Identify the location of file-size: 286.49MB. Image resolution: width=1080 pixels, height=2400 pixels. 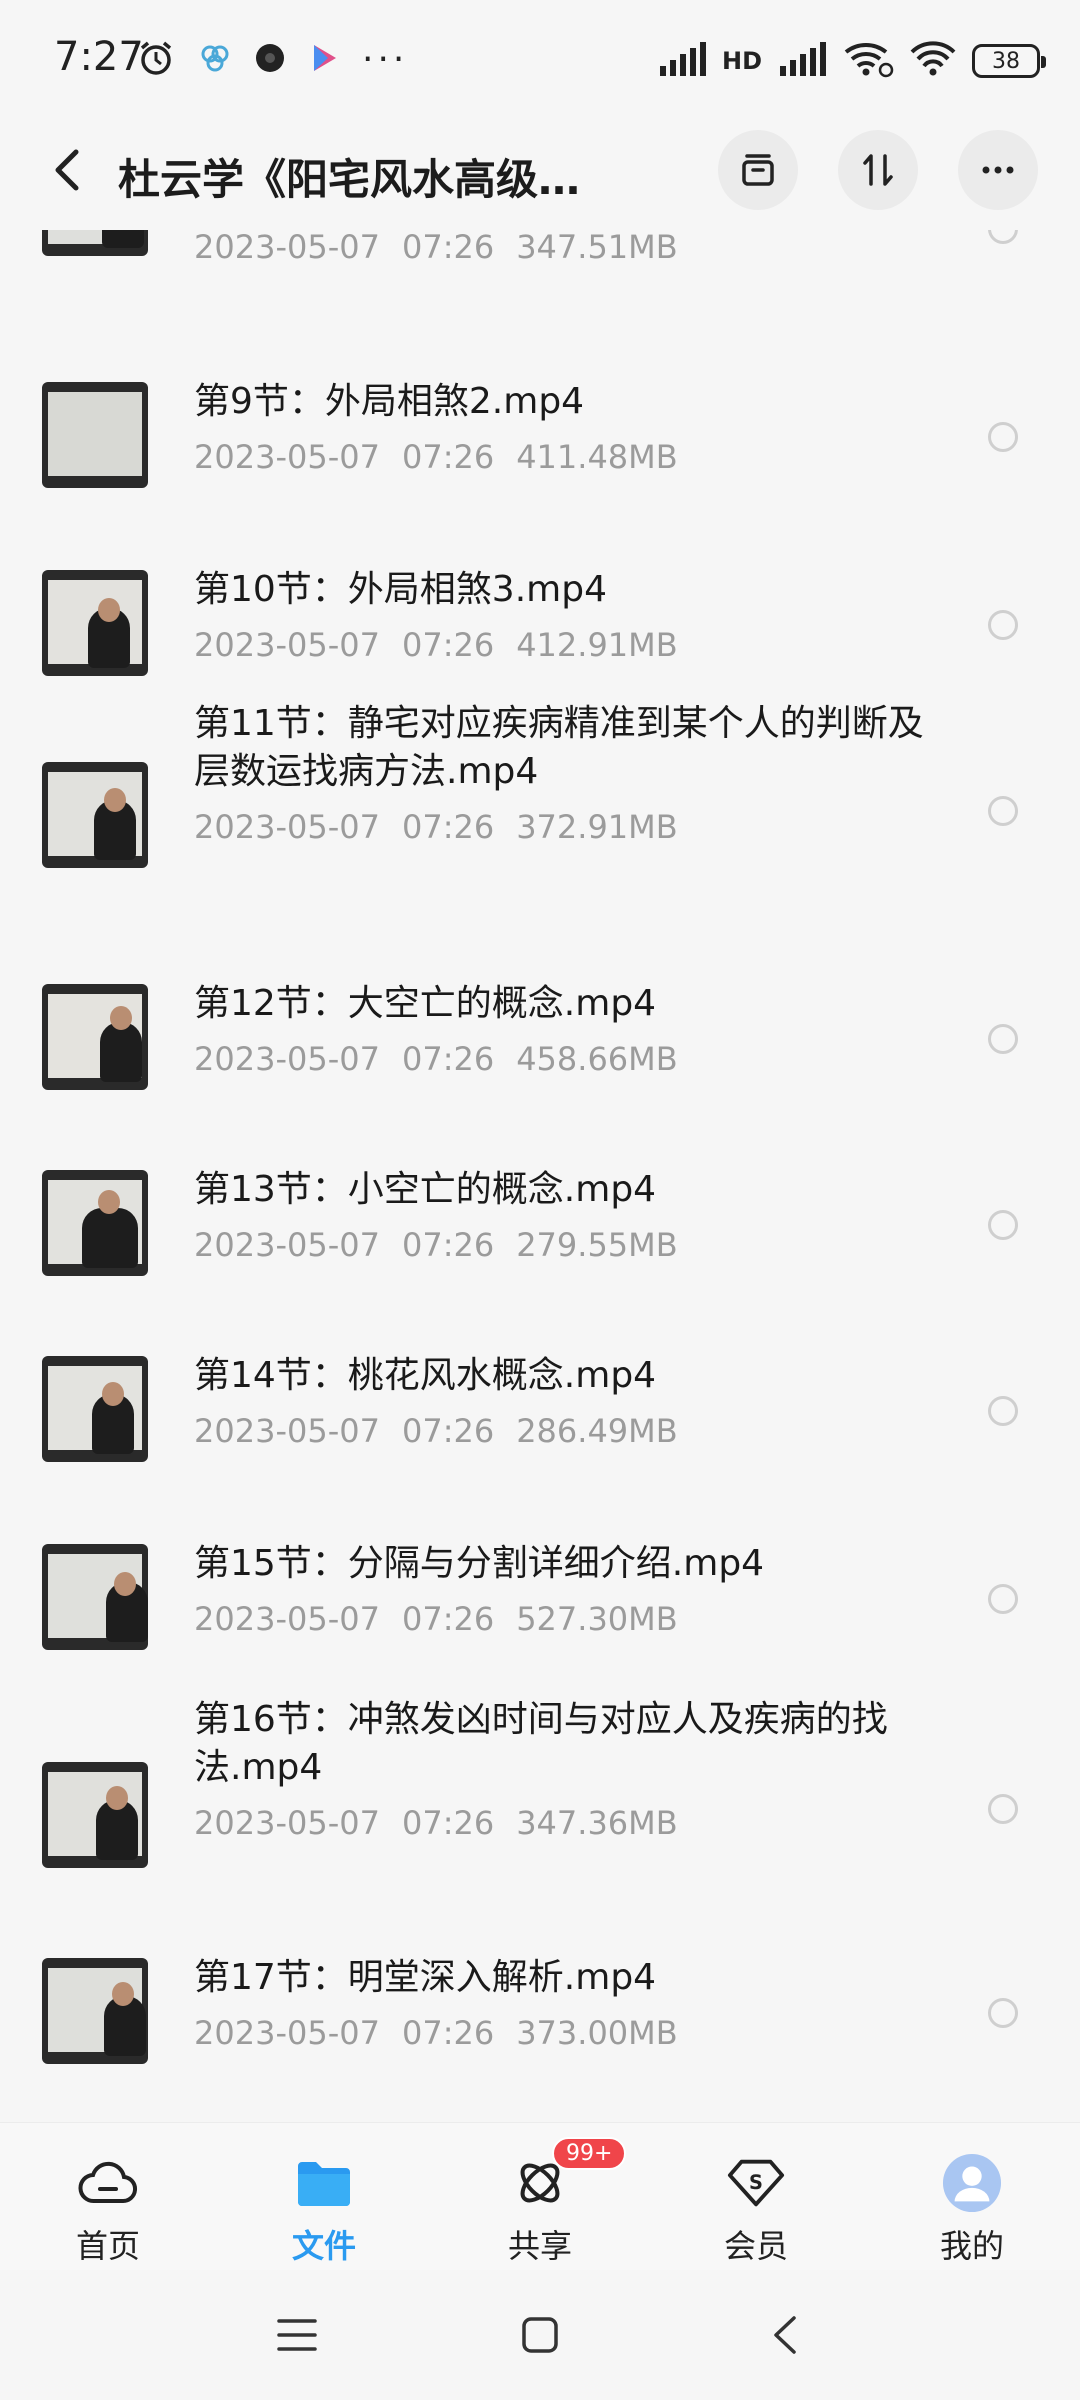
(597, 1431).